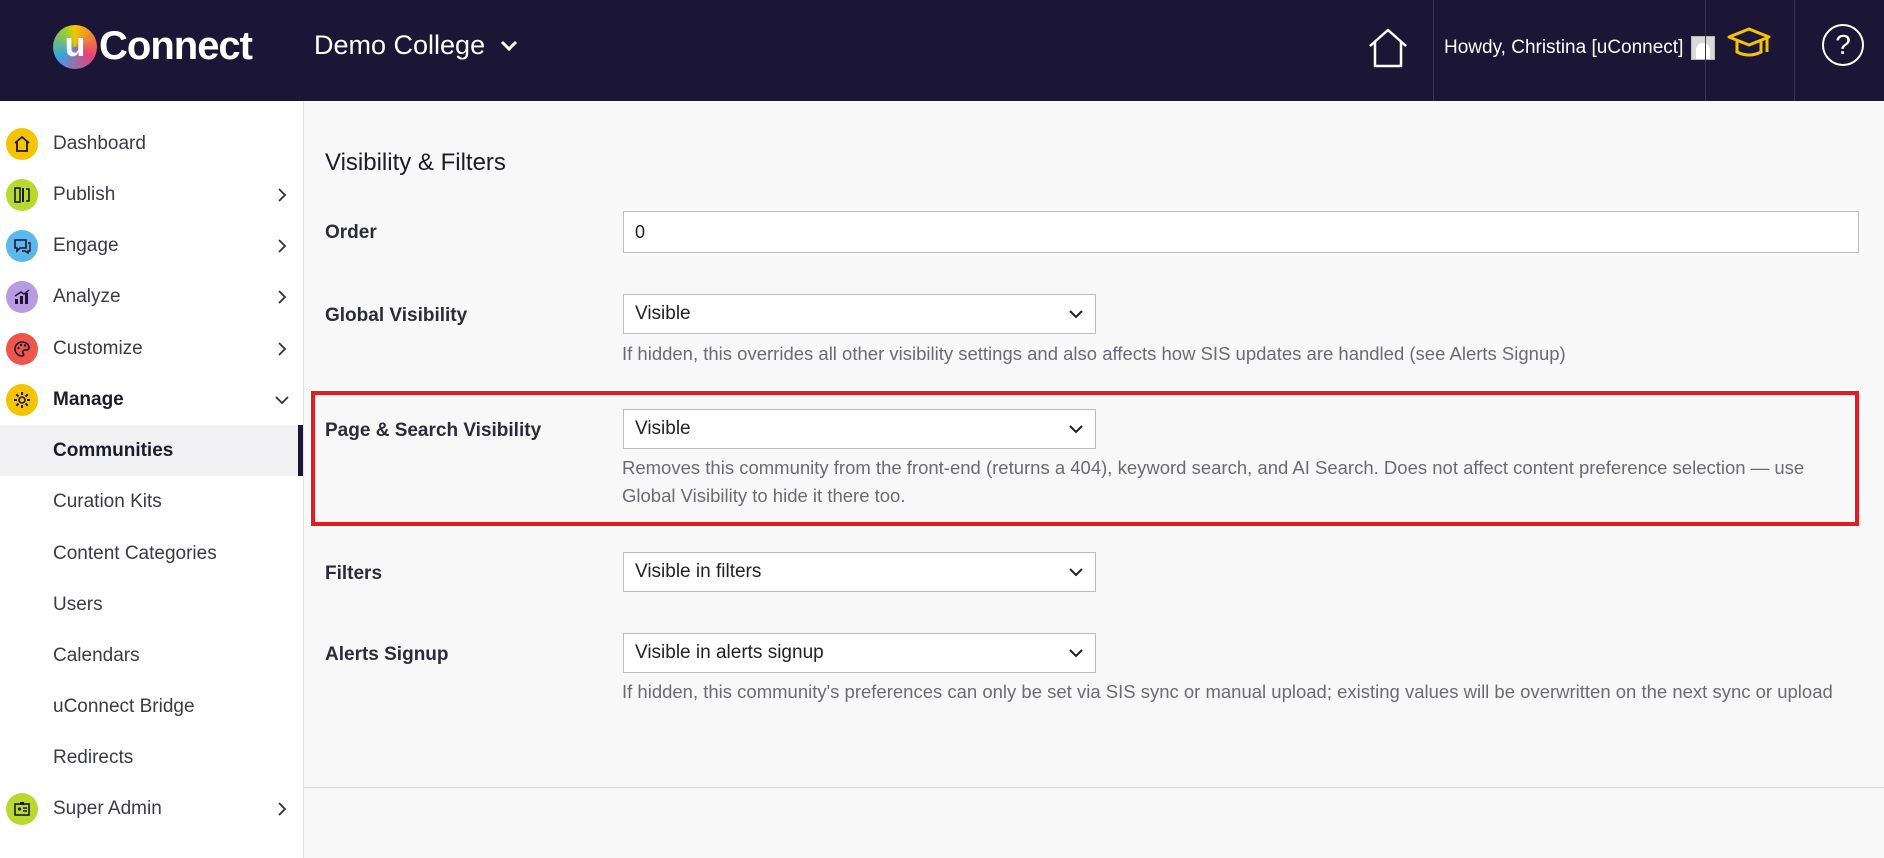  I want to click on graduation-cap-icon, so click(1749, 45).